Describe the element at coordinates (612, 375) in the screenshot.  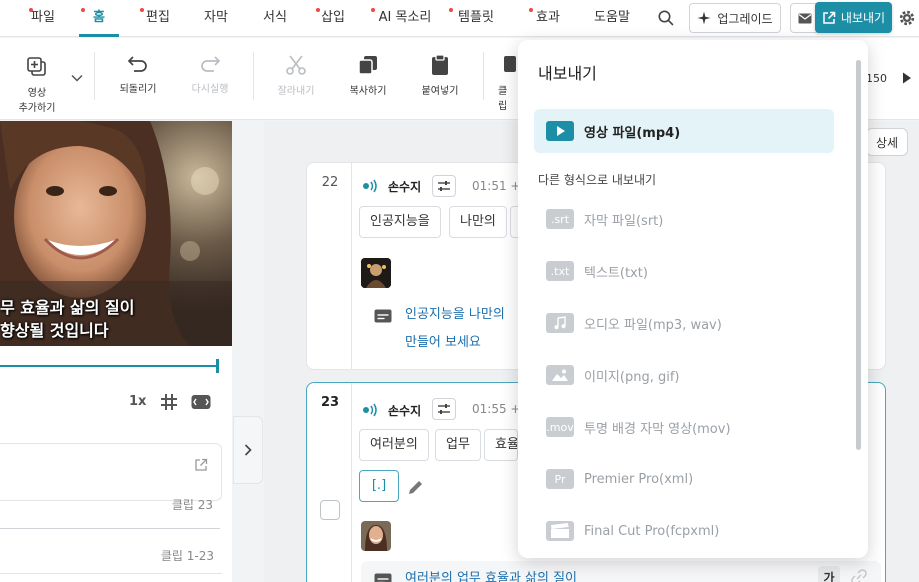
I see `export-image-option: 이미지(png, gif)` at that location.